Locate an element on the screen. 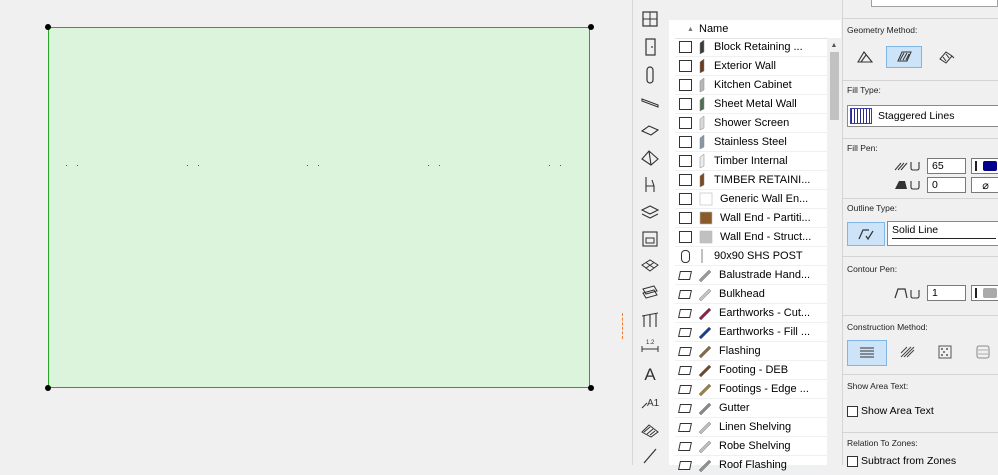 This screenshot has width=998, height=475. outline-type-dropdown: Solid Line is located at coordinates (942, 233).